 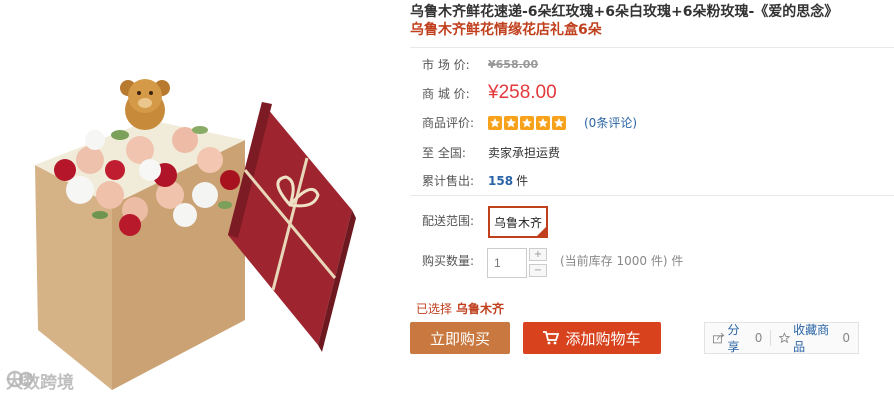 What do you see at coordinates (448, 261) in the screenshot?
I see `quantity-label: 购买数量:` at bounding box center [448, 261].